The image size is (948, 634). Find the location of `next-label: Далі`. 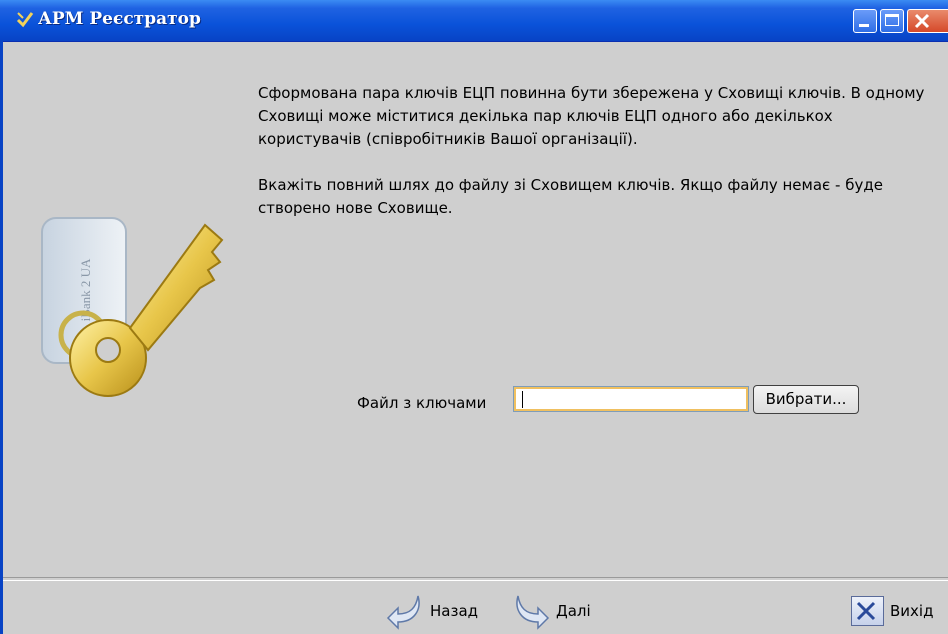

next-label: Далі is located at coordinates (573, 611).